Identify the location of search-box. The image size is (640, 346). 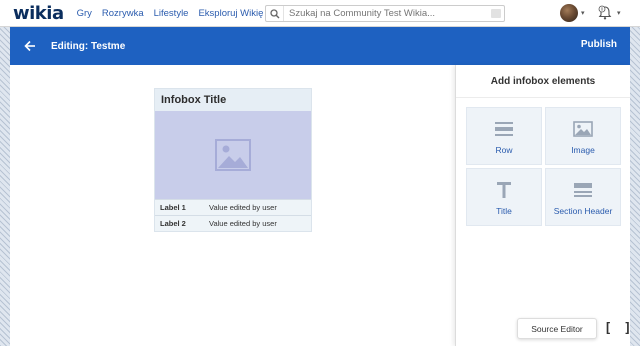
(385, 13).